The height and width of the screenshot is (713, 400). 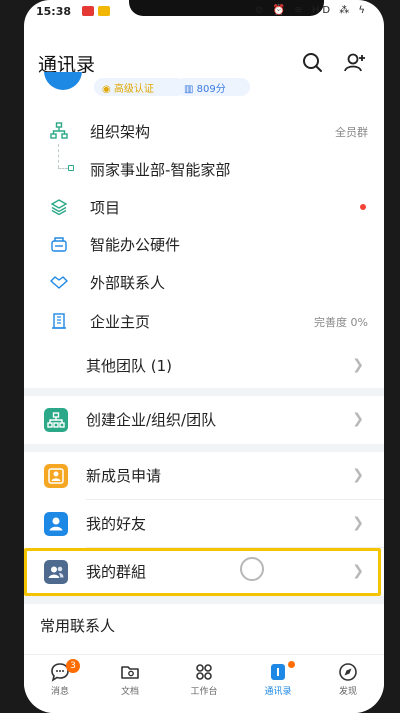 What do you see at coordinates (204, 11) in the screenshot?
I see `status-bar: 15:38 ⊘ ⏰ ≋ HD ⁂ ϟ` at bounding box center [204, 11].